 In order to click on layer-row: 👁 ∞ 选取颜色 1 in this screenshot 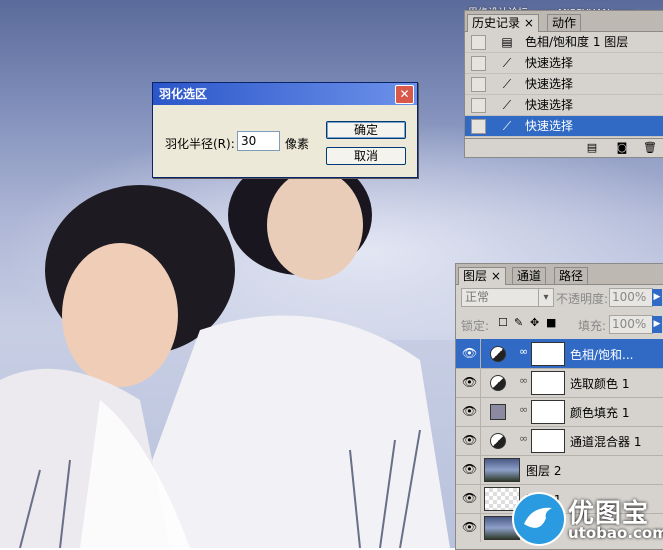, I will do `click(559, 383)`.